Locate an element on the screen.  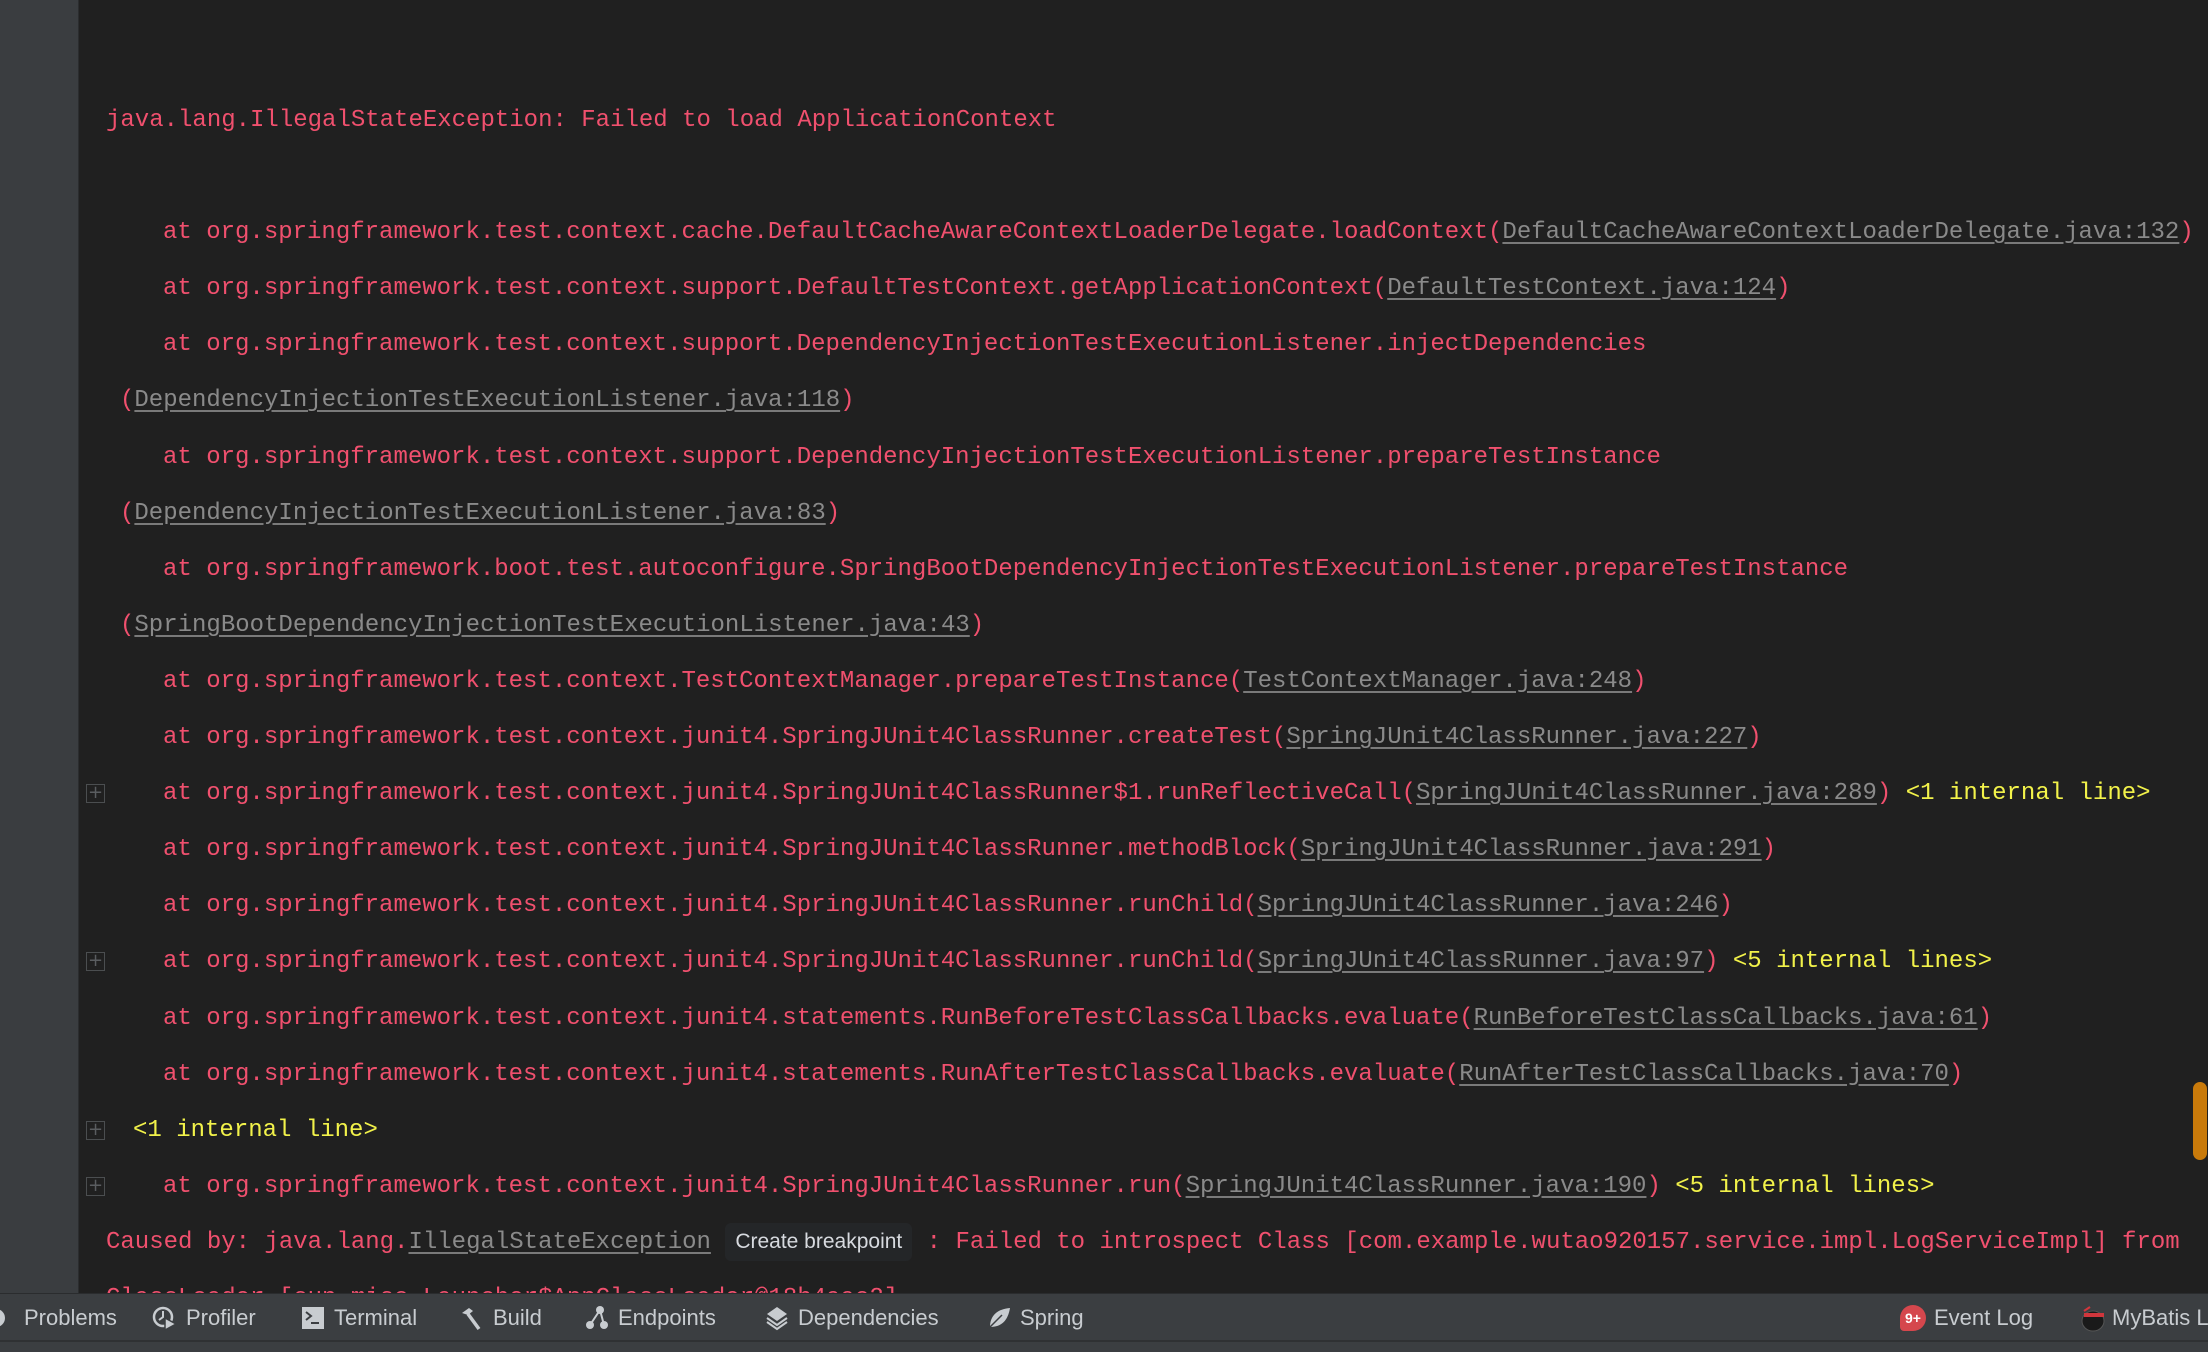
source-link: TestContextManager.java:248 is located at coordinates (1437, 681).